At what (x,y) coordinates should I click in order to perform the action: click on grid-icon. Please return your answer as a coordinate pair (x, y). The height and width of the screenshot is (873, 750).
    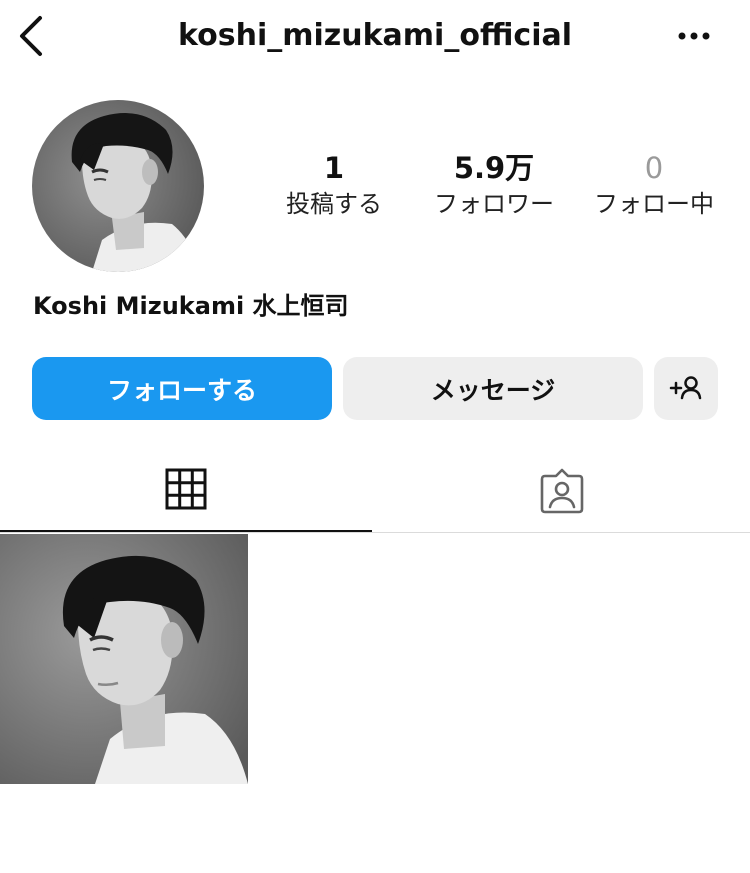
    Looking at the image, I should click on (186, 489).